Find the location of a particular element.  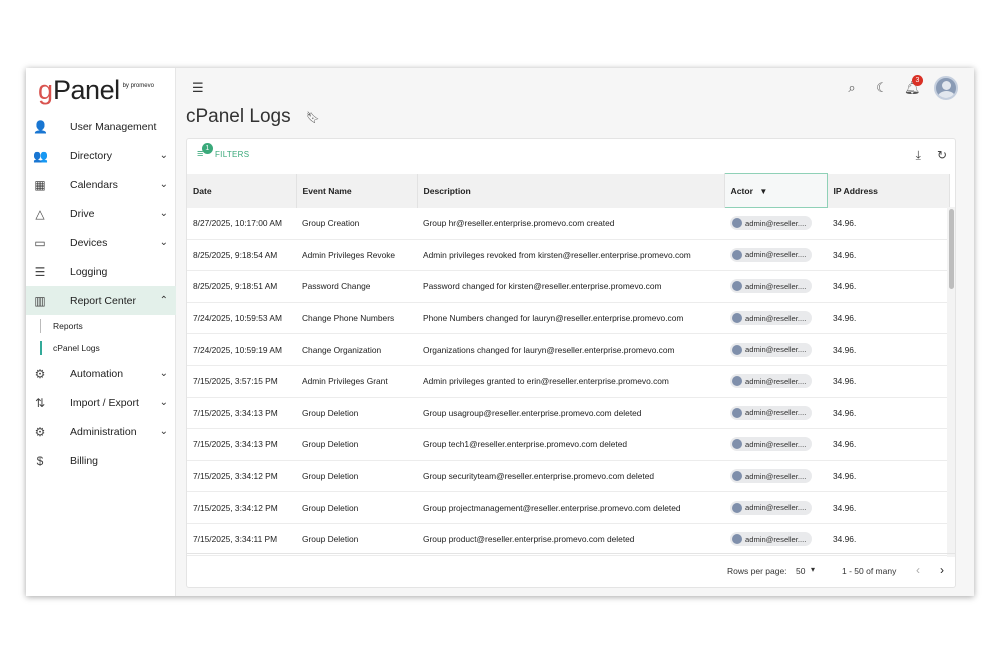

sidebar-item-user-management: 👤 User Management is located at coordinates (101, 126).